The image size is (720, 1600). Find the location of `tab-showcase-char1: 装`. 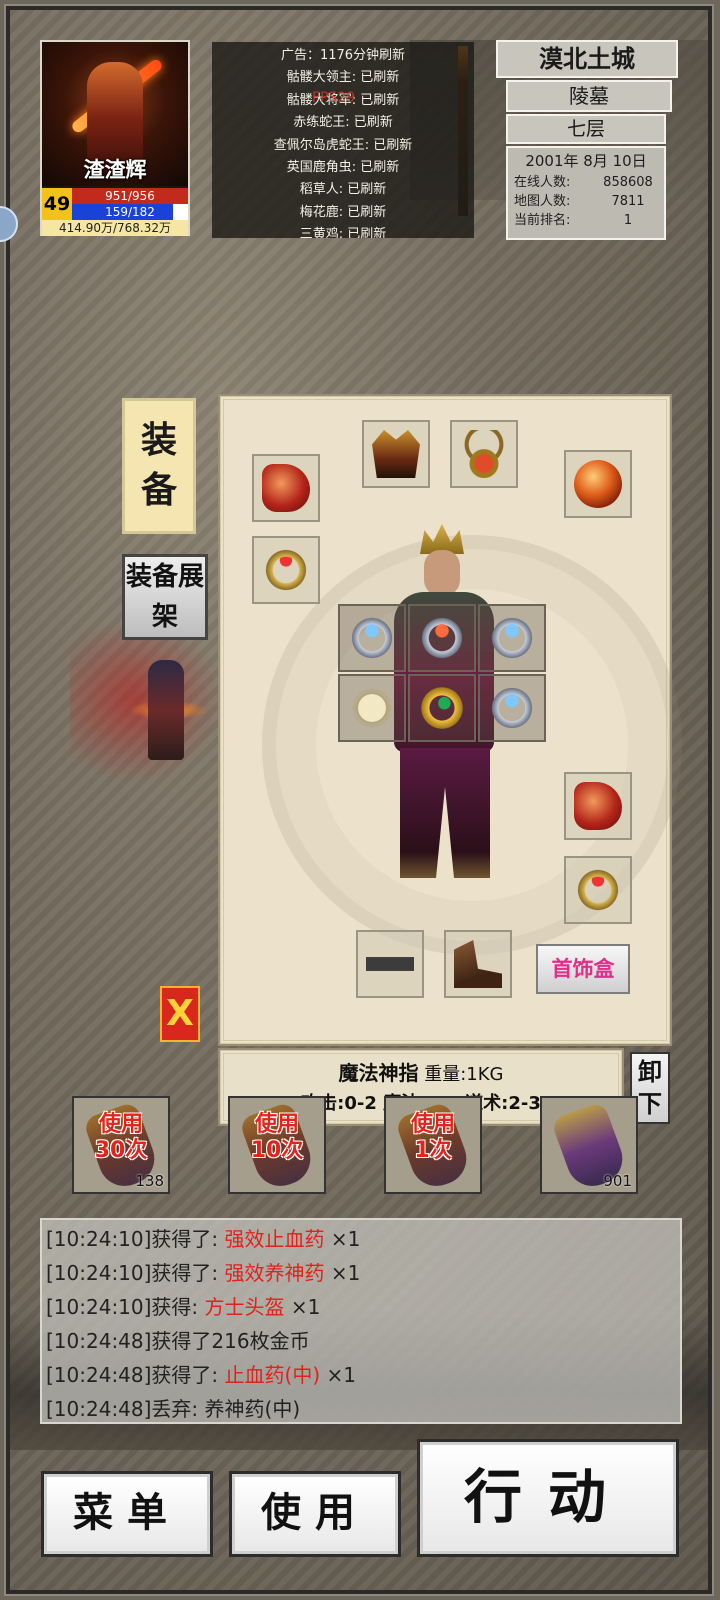

tab-showcase-char1: 装 is located at coordinates (138, 577).